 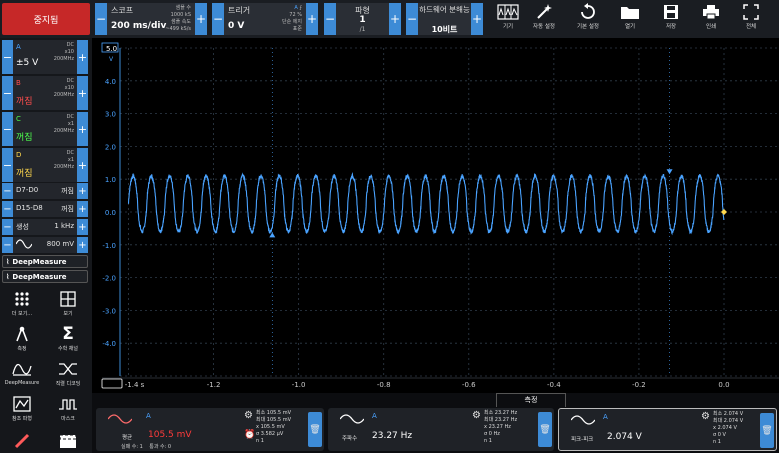 I want to click on ruler-button, so click(x=22, y=441).